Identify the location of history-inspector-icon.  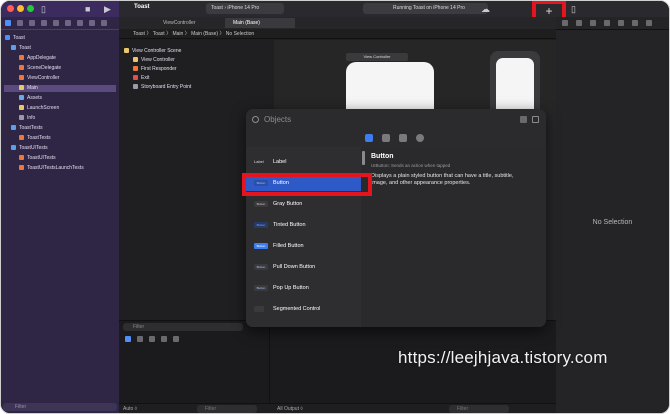
(579, 23).